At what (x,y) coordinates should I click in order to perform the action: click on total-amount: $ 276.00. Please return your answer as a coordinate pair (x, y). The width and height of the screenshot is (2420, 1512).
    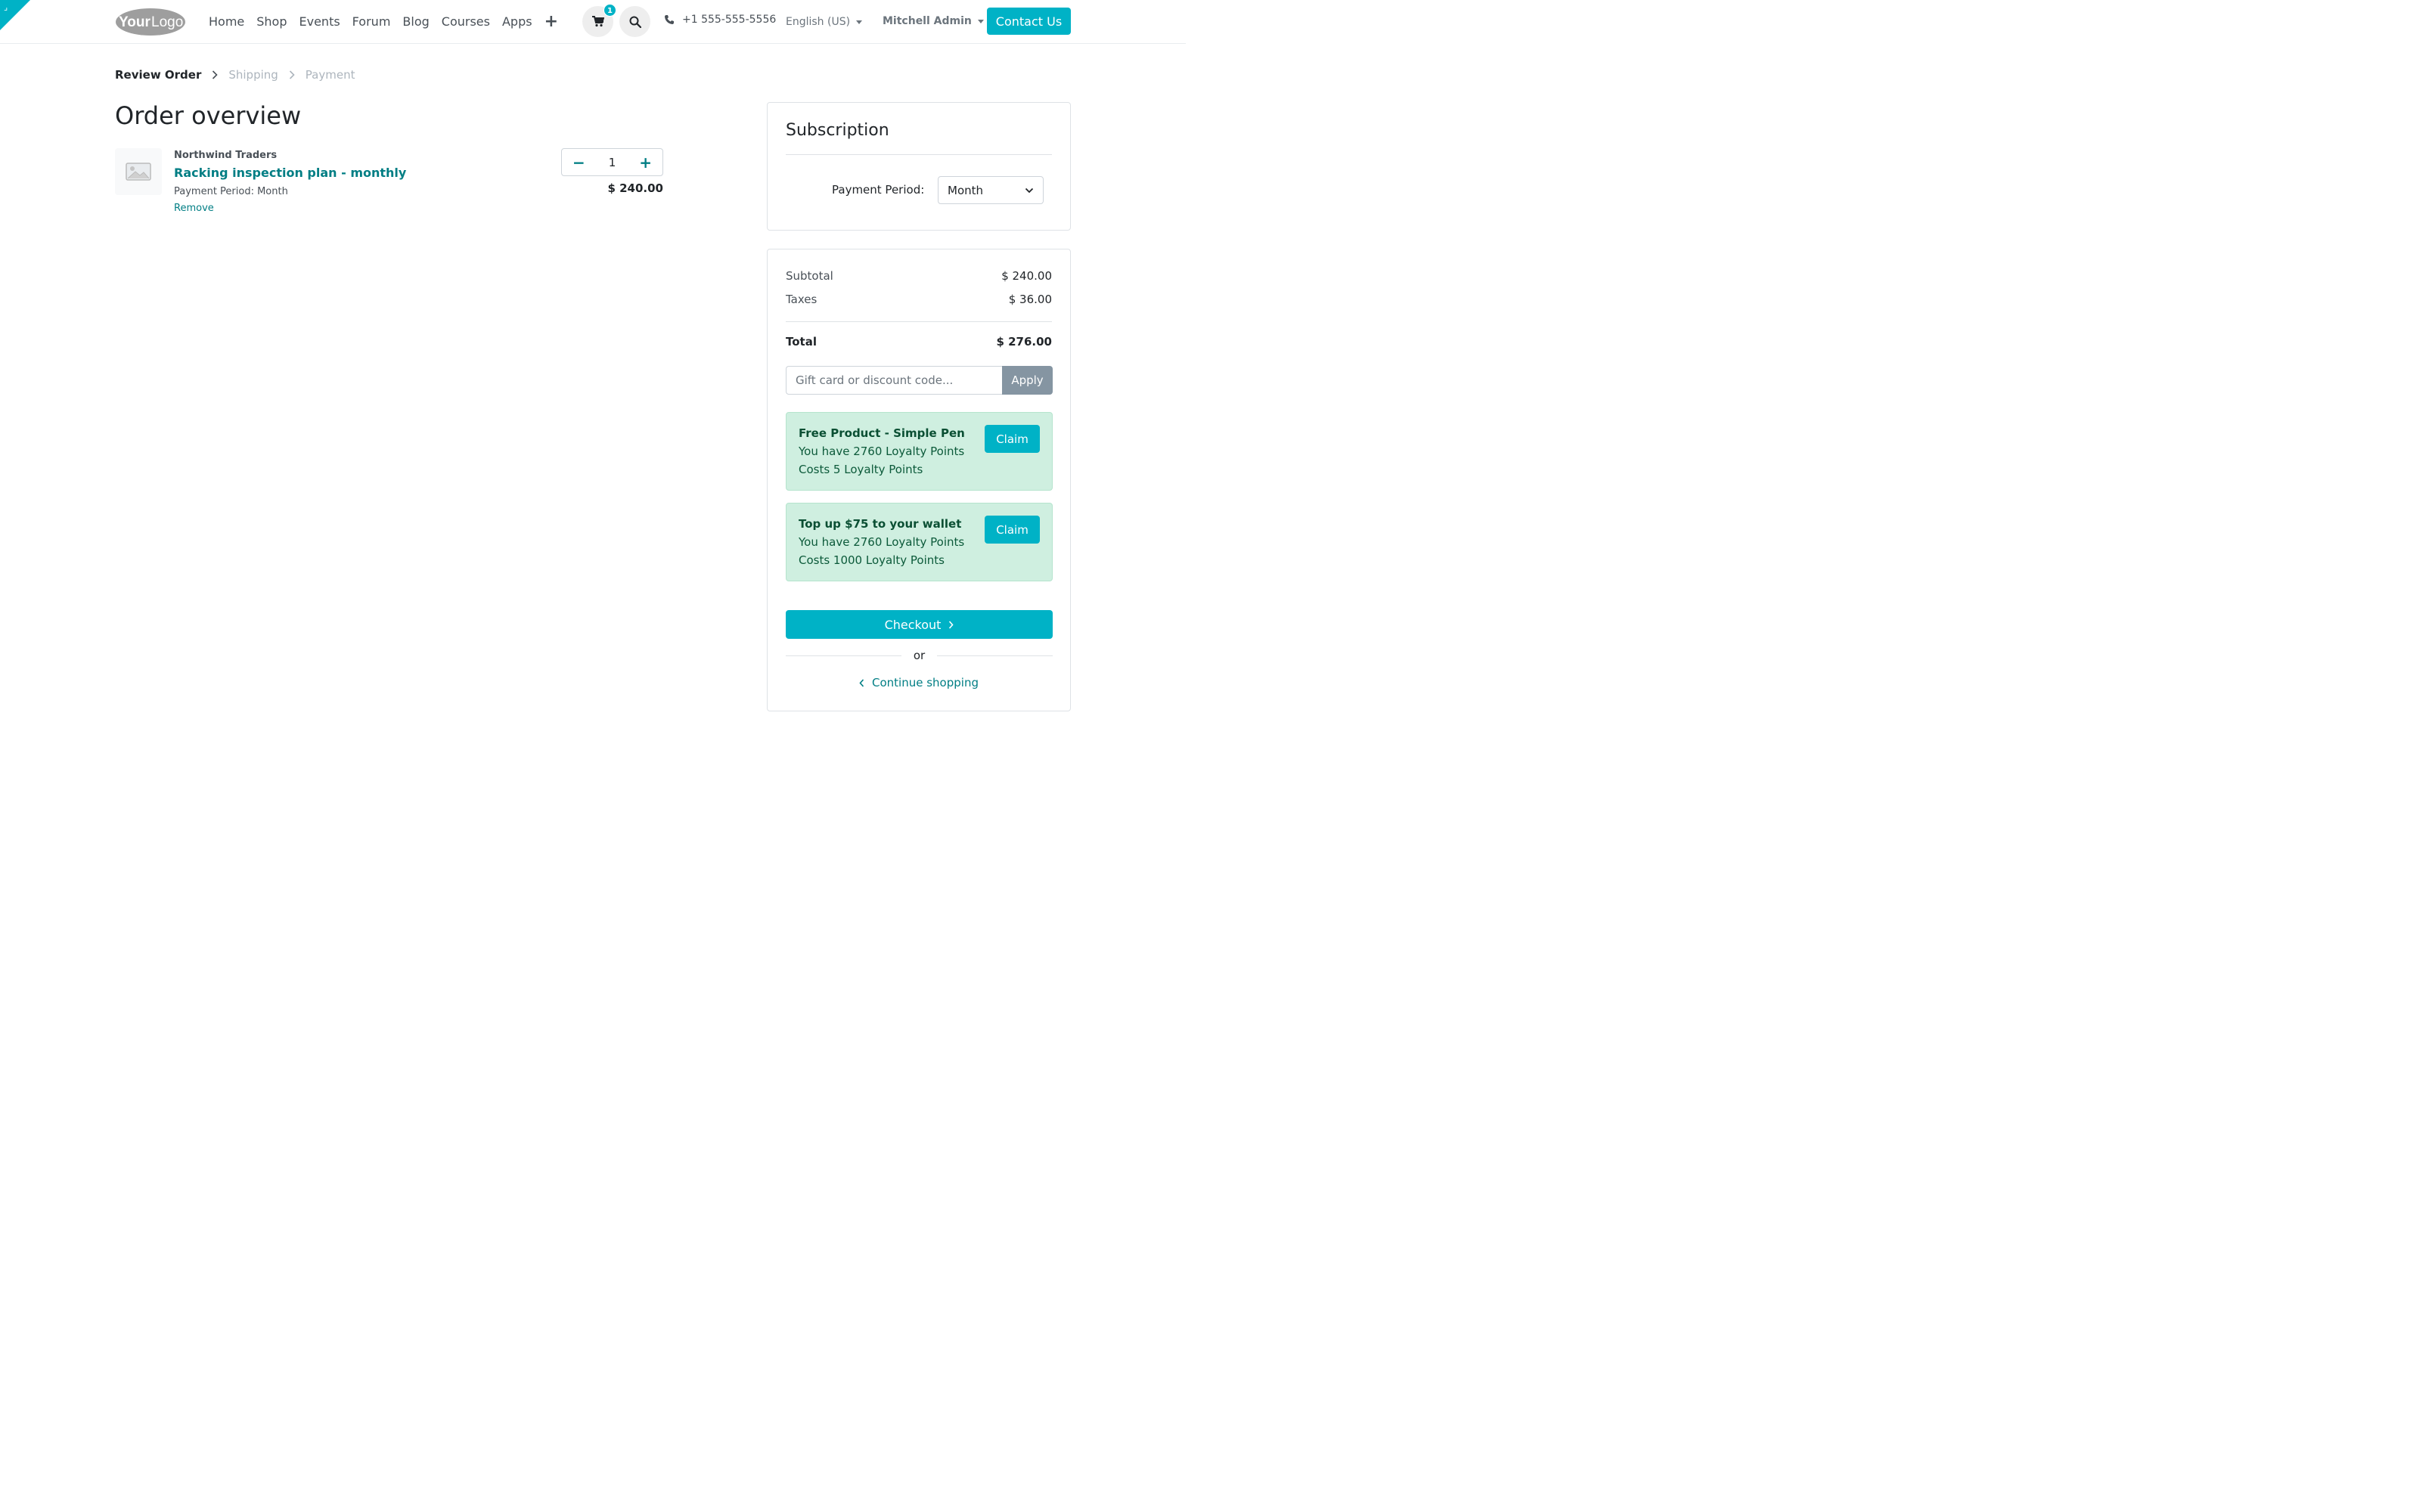
    Looking at the image, I should click on (1024, 342).